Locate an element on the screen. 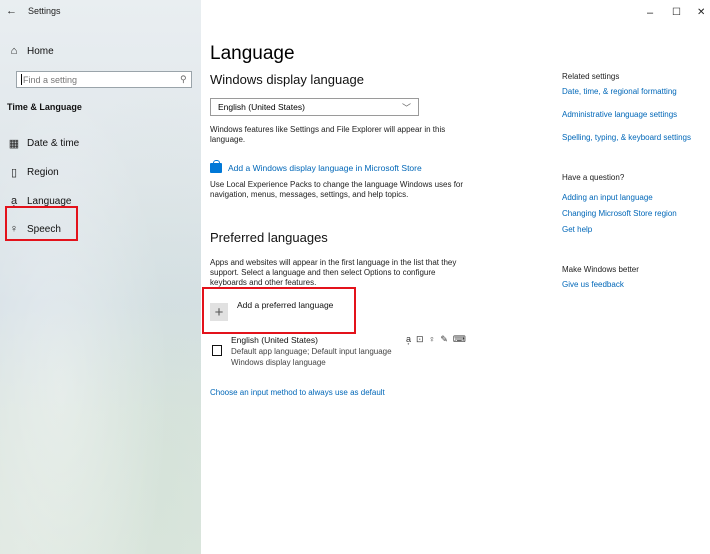 This screenshot has height=554, width=710. calendar-clock-icon: ▦ is located at coordinates (14, 144).